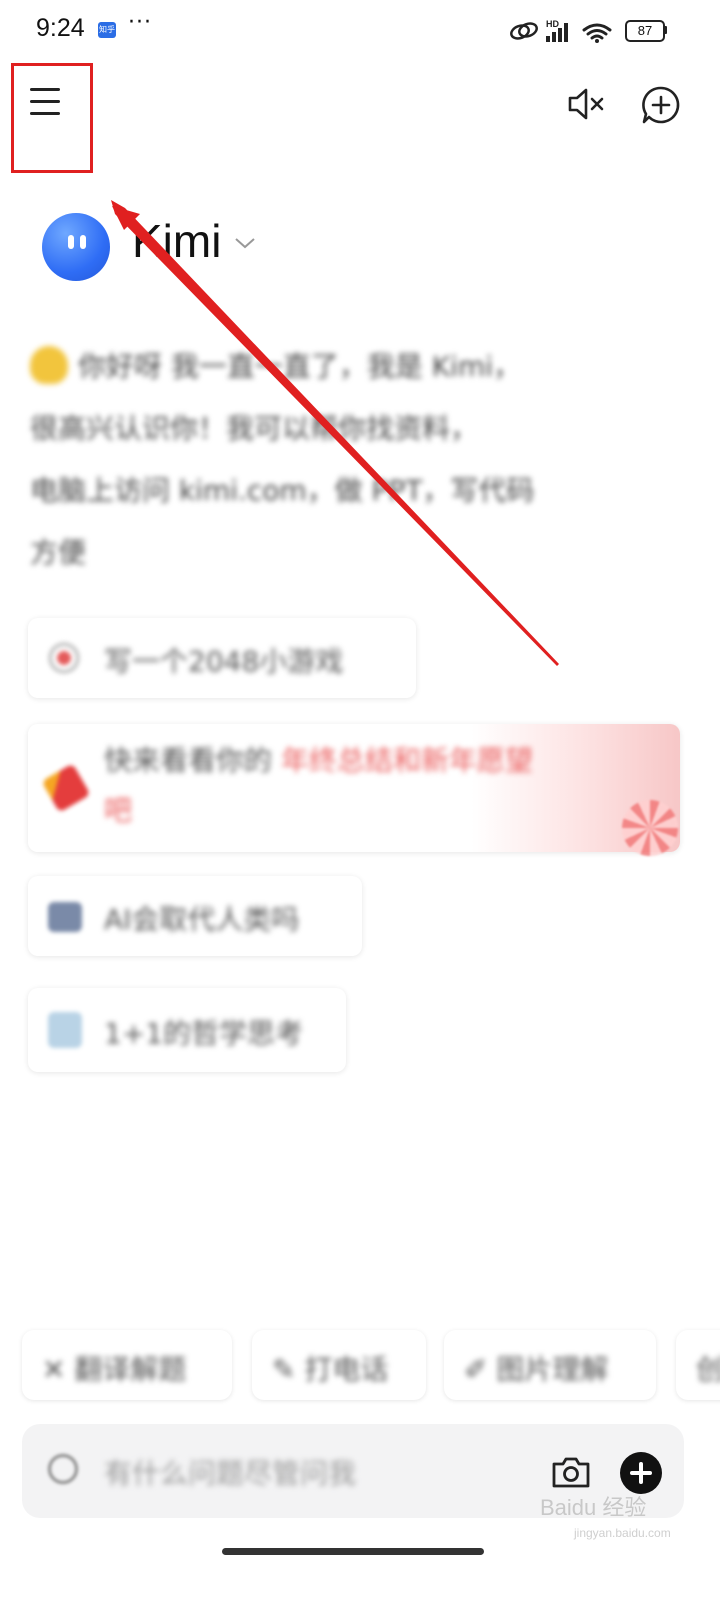 This screenshot has width=720, height=1600. I want to click on status-icons: HD, so click(561, 31).